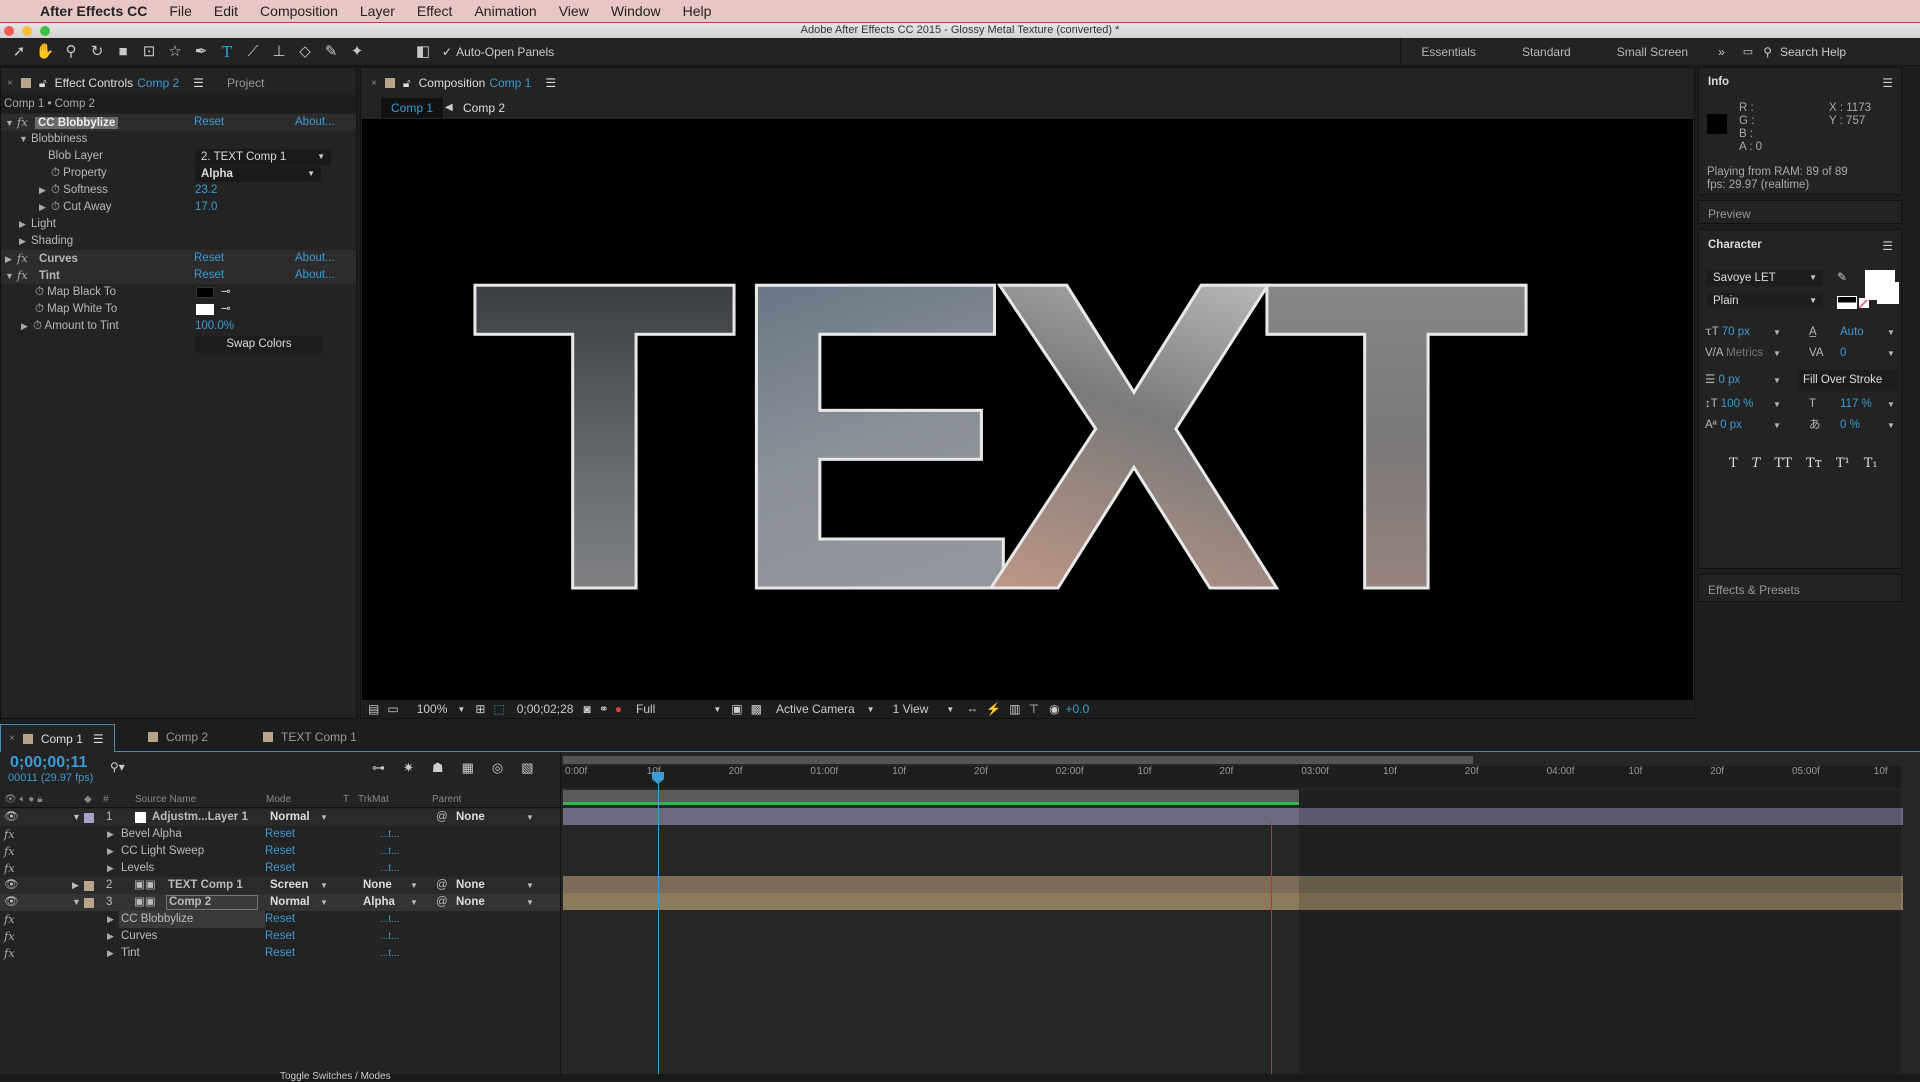 Image resolution: width=1920 pixels, height=1082 pixels. Describe the element at coordinates (1765, 278) in the screenshot. I see `font-family-dropdown: Savoye LET` at that location.